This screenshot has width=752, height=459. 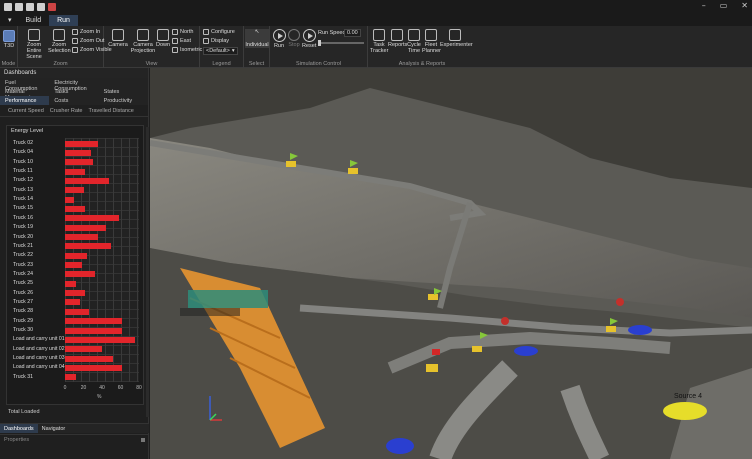 What do you see at coordinates (120, 388) in the screenshot?
I see `x-tick-label: 60` at bounding box center [120, 388].